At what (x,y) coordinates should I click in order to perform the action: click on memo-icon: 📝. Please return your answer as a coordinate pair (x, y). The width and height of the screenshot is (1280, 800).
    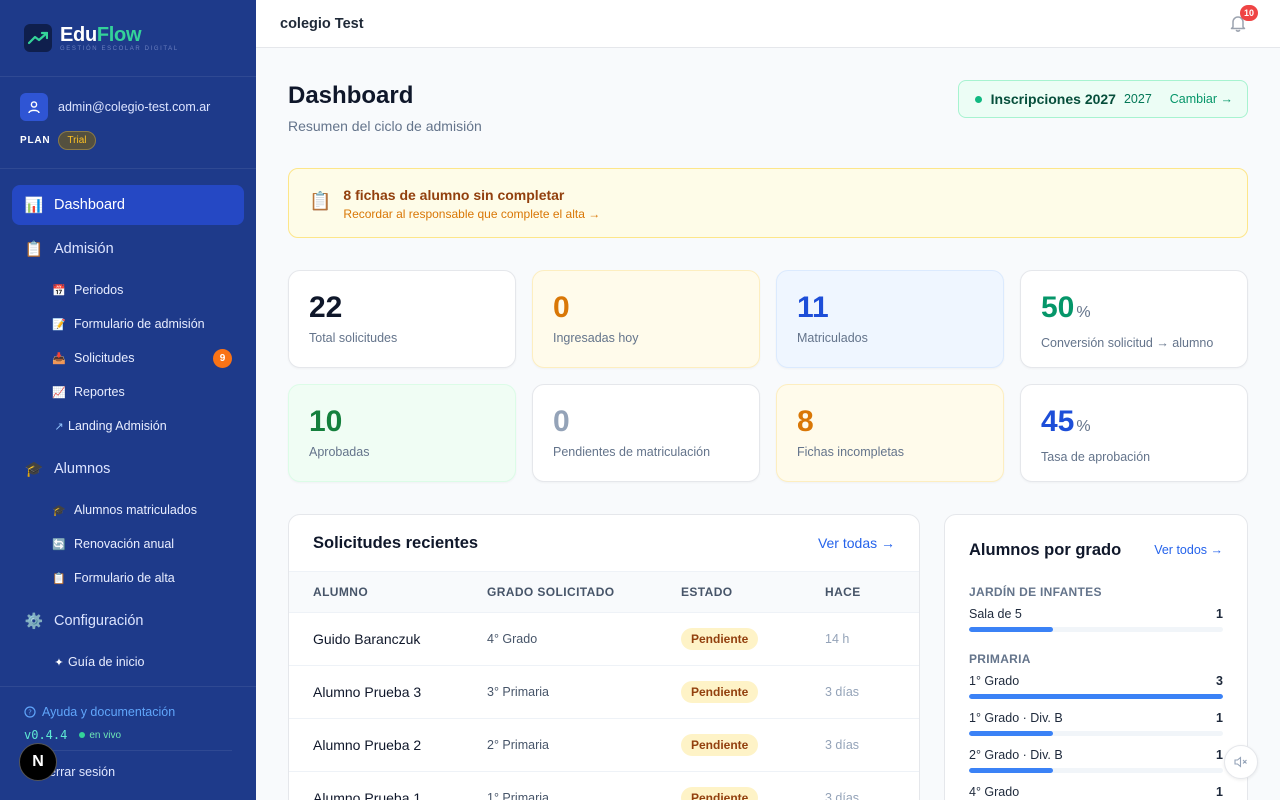
    Looking at the image, I should click on (59, 324).